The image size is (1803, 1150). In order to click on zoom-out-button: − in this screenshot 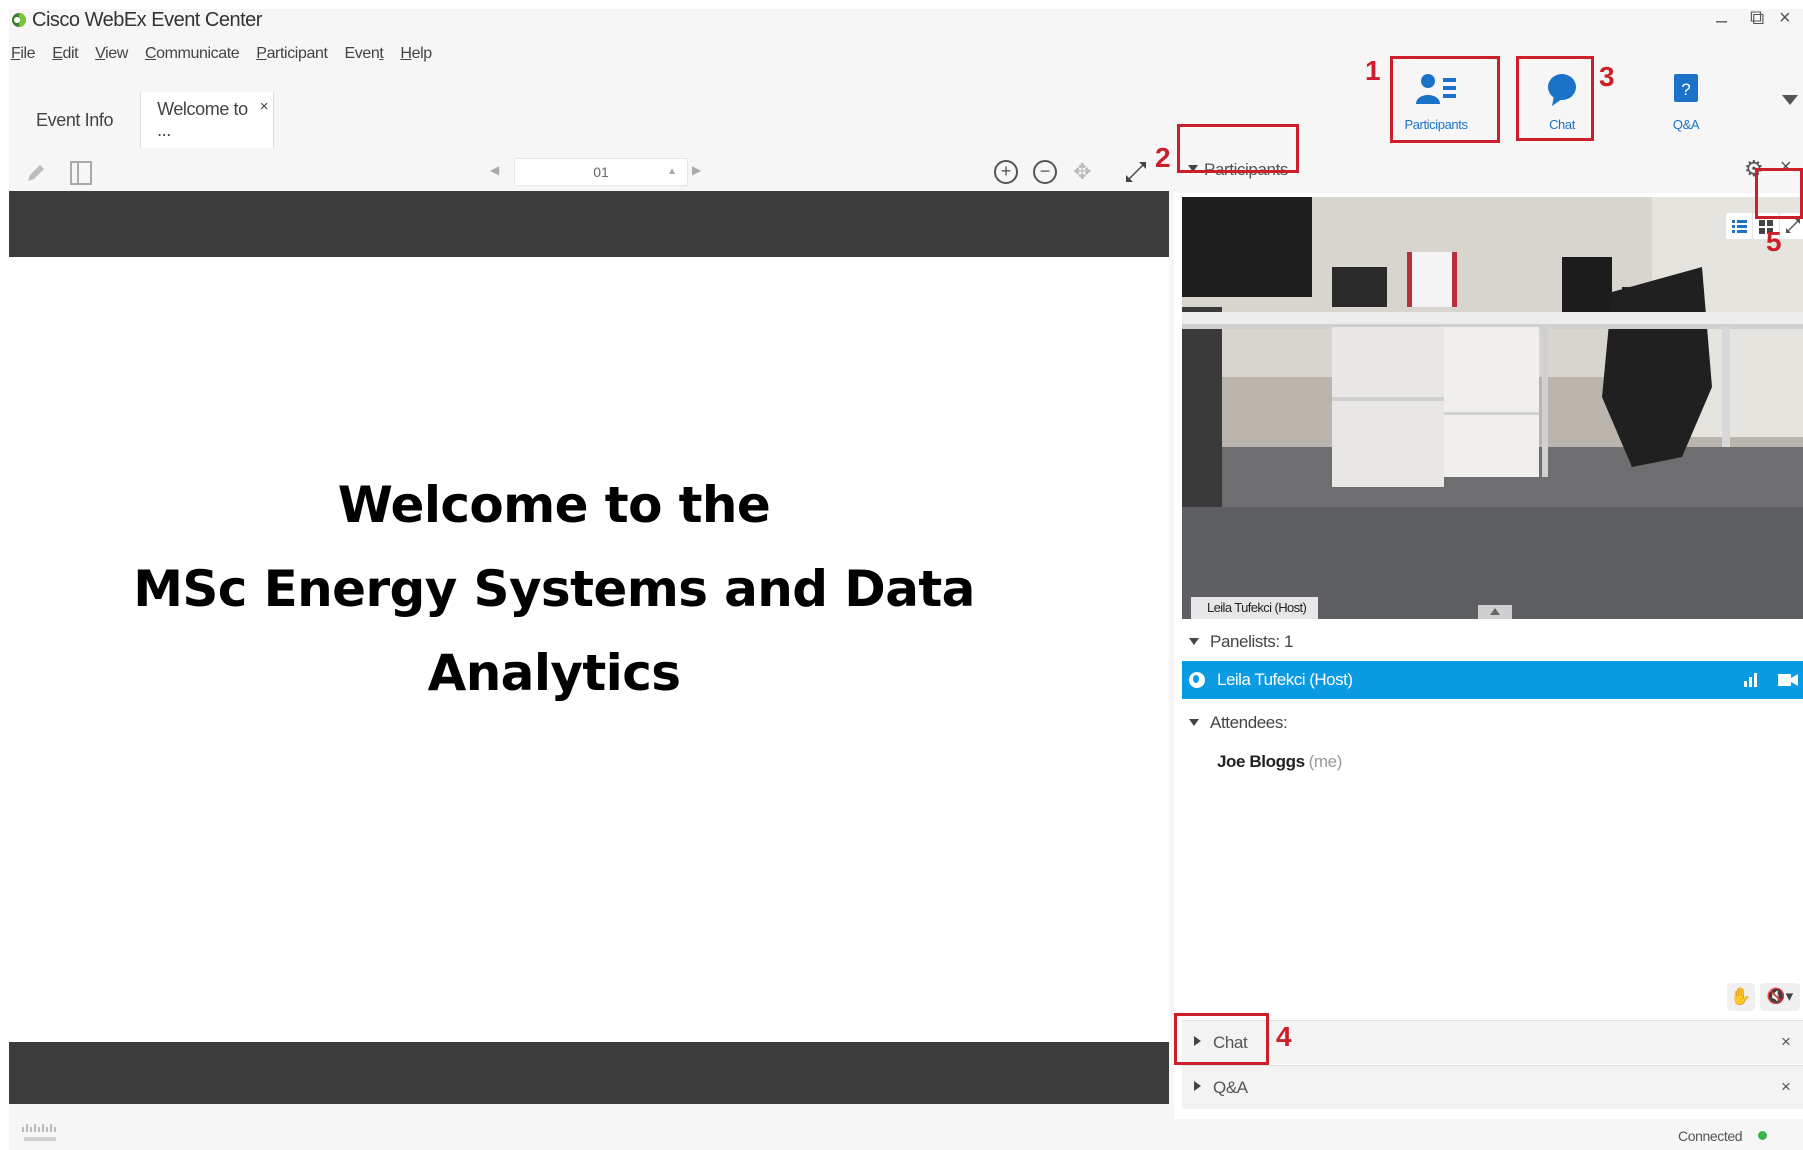, I will do `click(1045, 172)`.